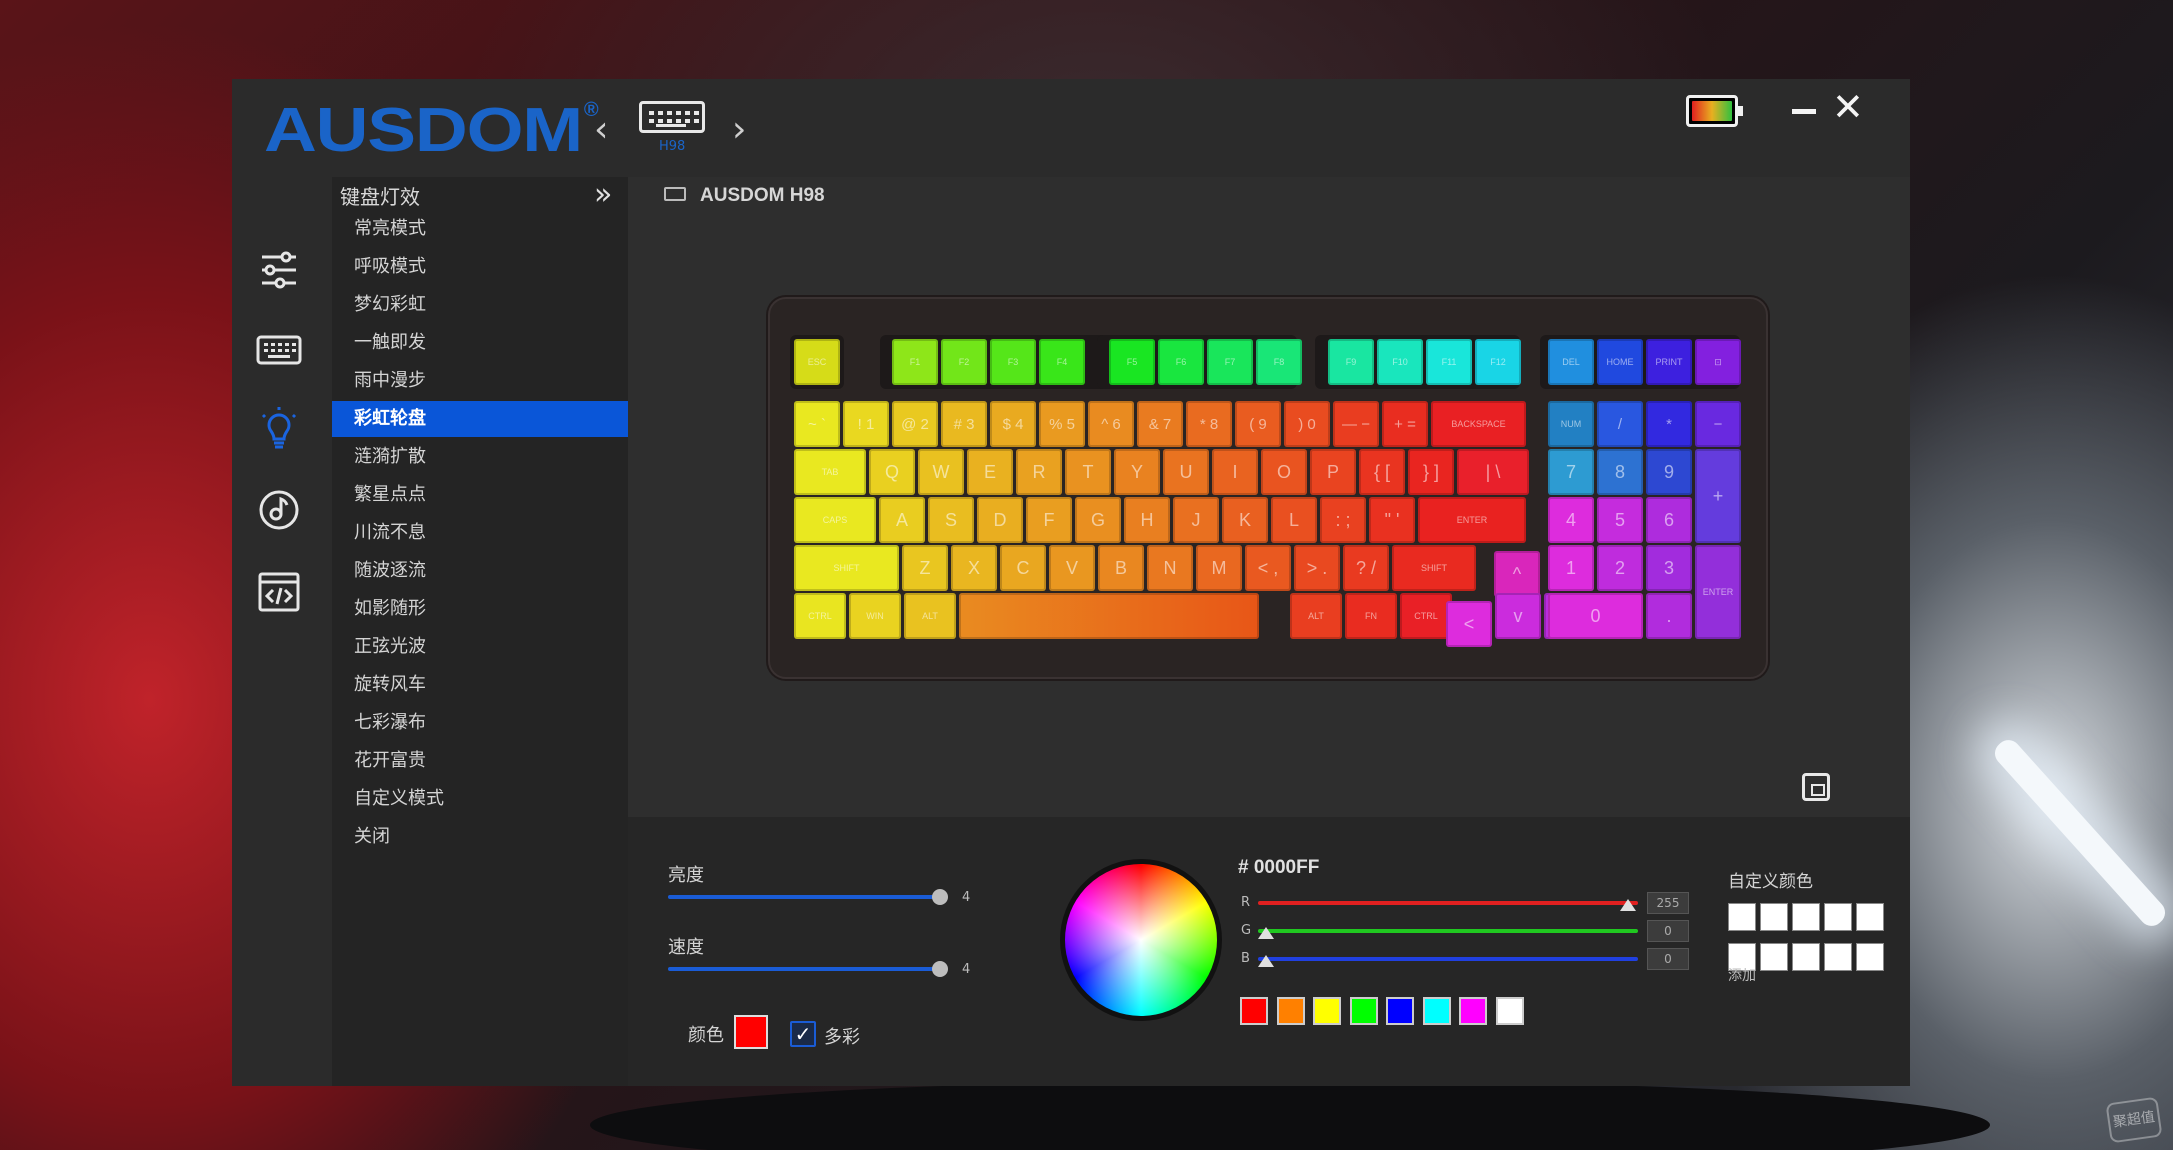 The height and width of the screenshot is (1150, 2173). I want to click on key: + =, so click(1405, 424).